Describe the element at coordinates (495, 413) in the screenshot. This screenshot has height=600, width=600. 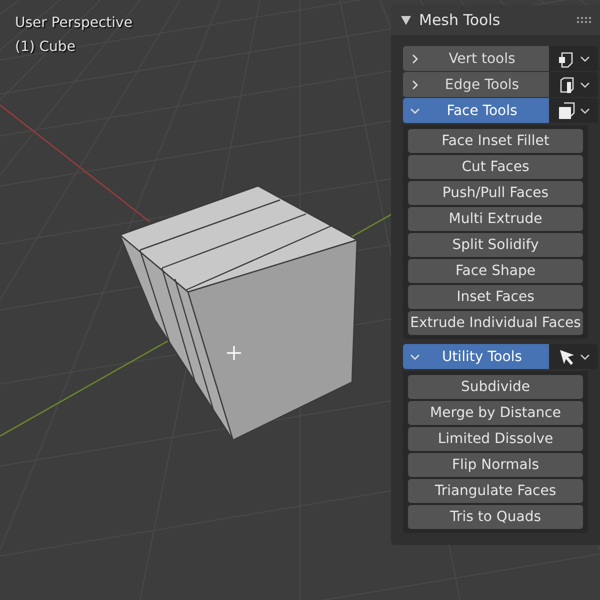
I see `tool-button: Merge by Distance` at that location.